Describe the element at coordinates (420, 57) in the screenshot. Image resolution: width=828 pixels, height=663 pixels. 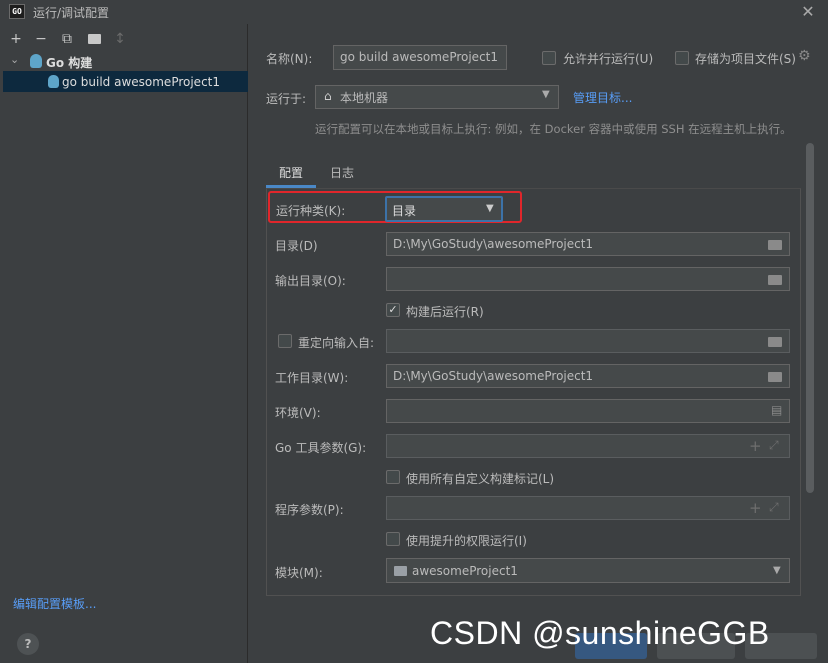
I see `name-input: go build awesomeProject1` at that location.